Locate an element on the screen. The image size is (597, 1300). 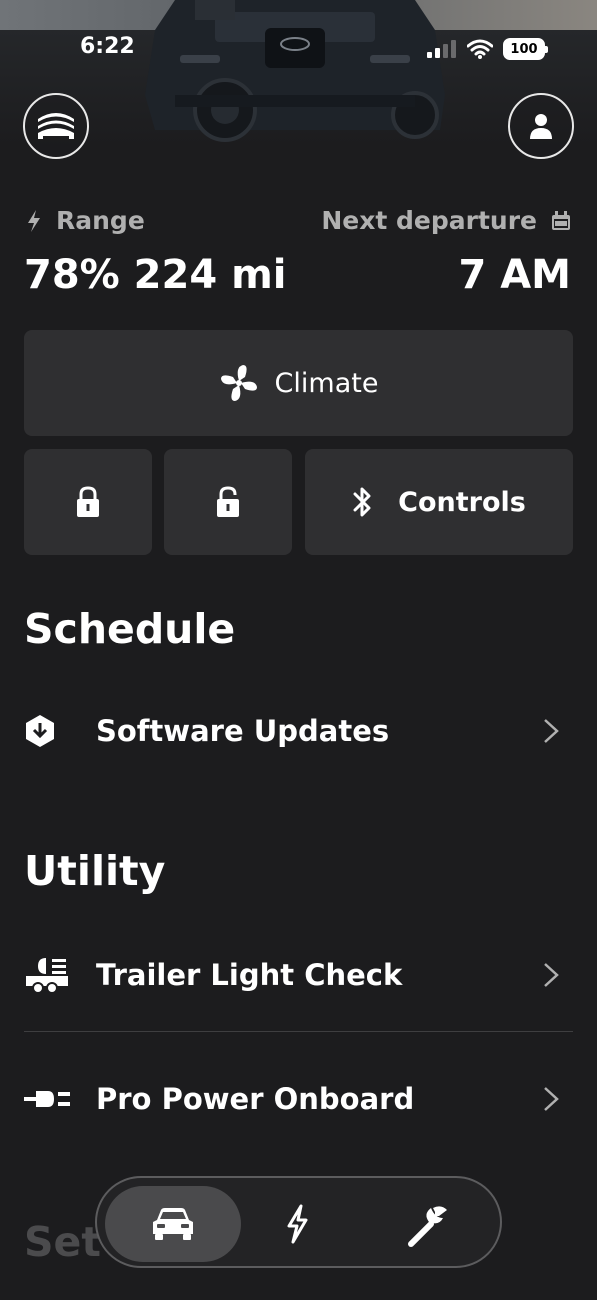
person-icon is located at coordinates (541, 126).